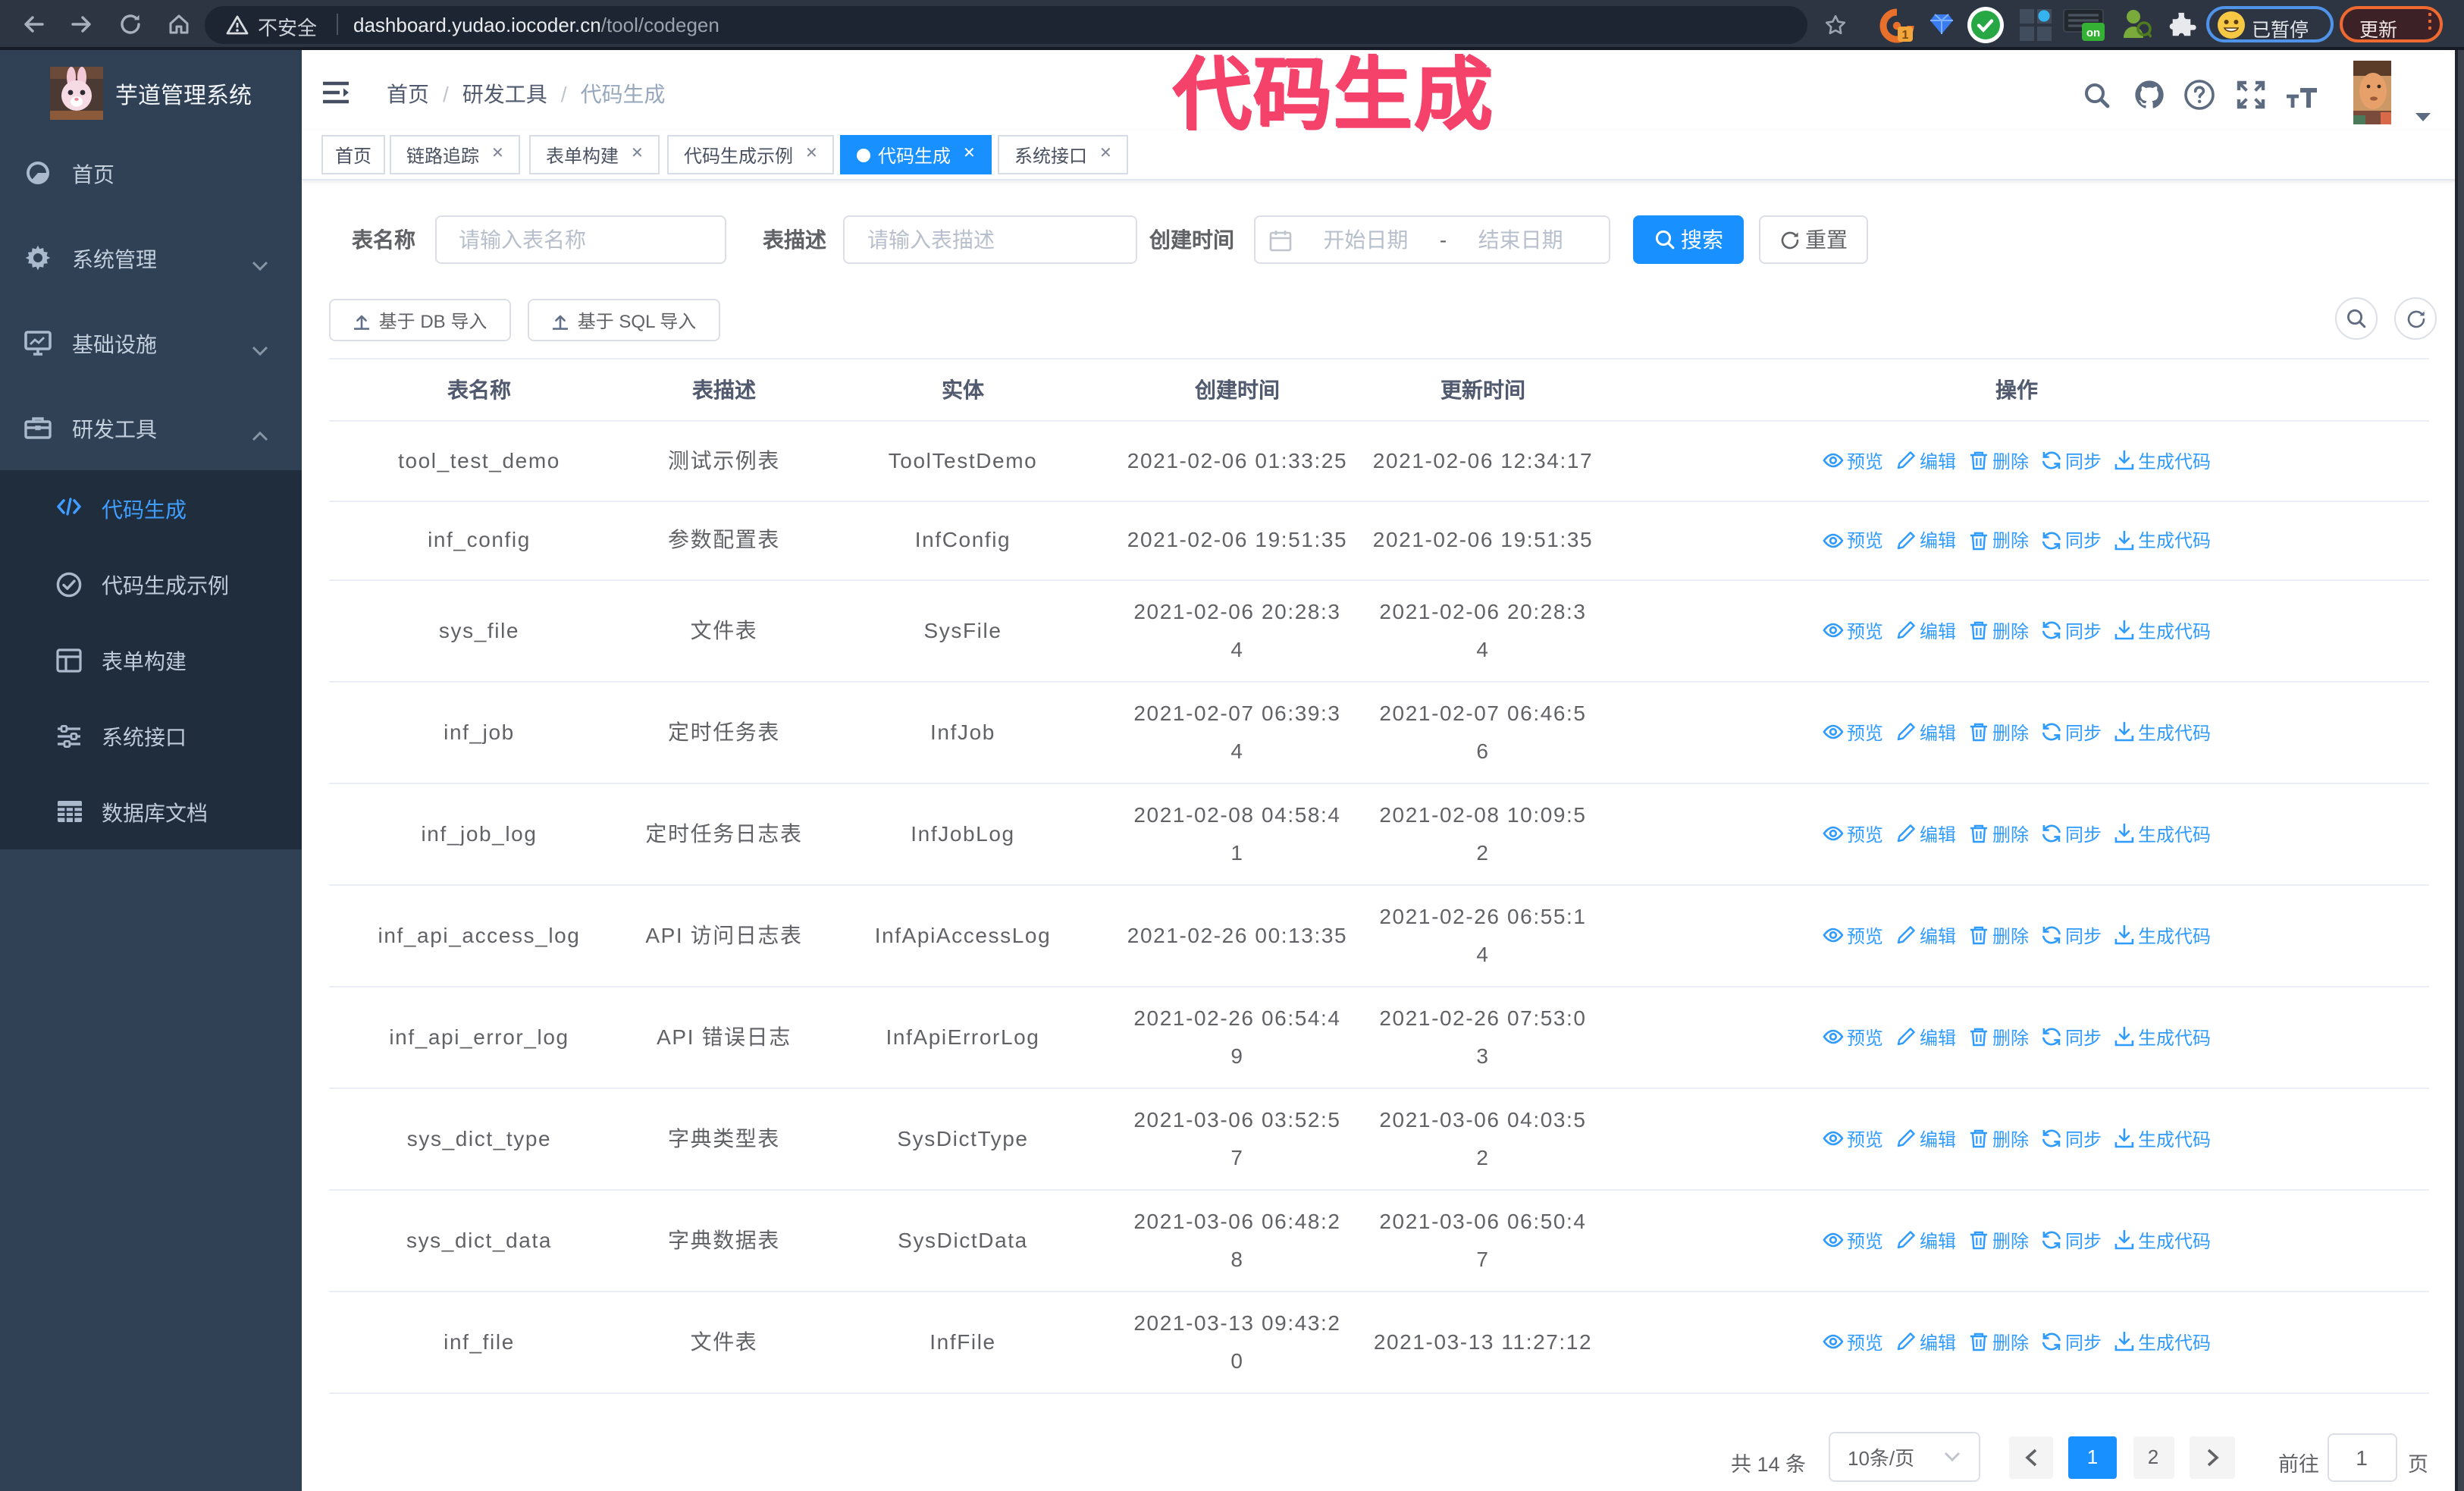  Describe the element at coordinates (1906, 34) in the screenshot. I see `svg-text: 1` at that location.